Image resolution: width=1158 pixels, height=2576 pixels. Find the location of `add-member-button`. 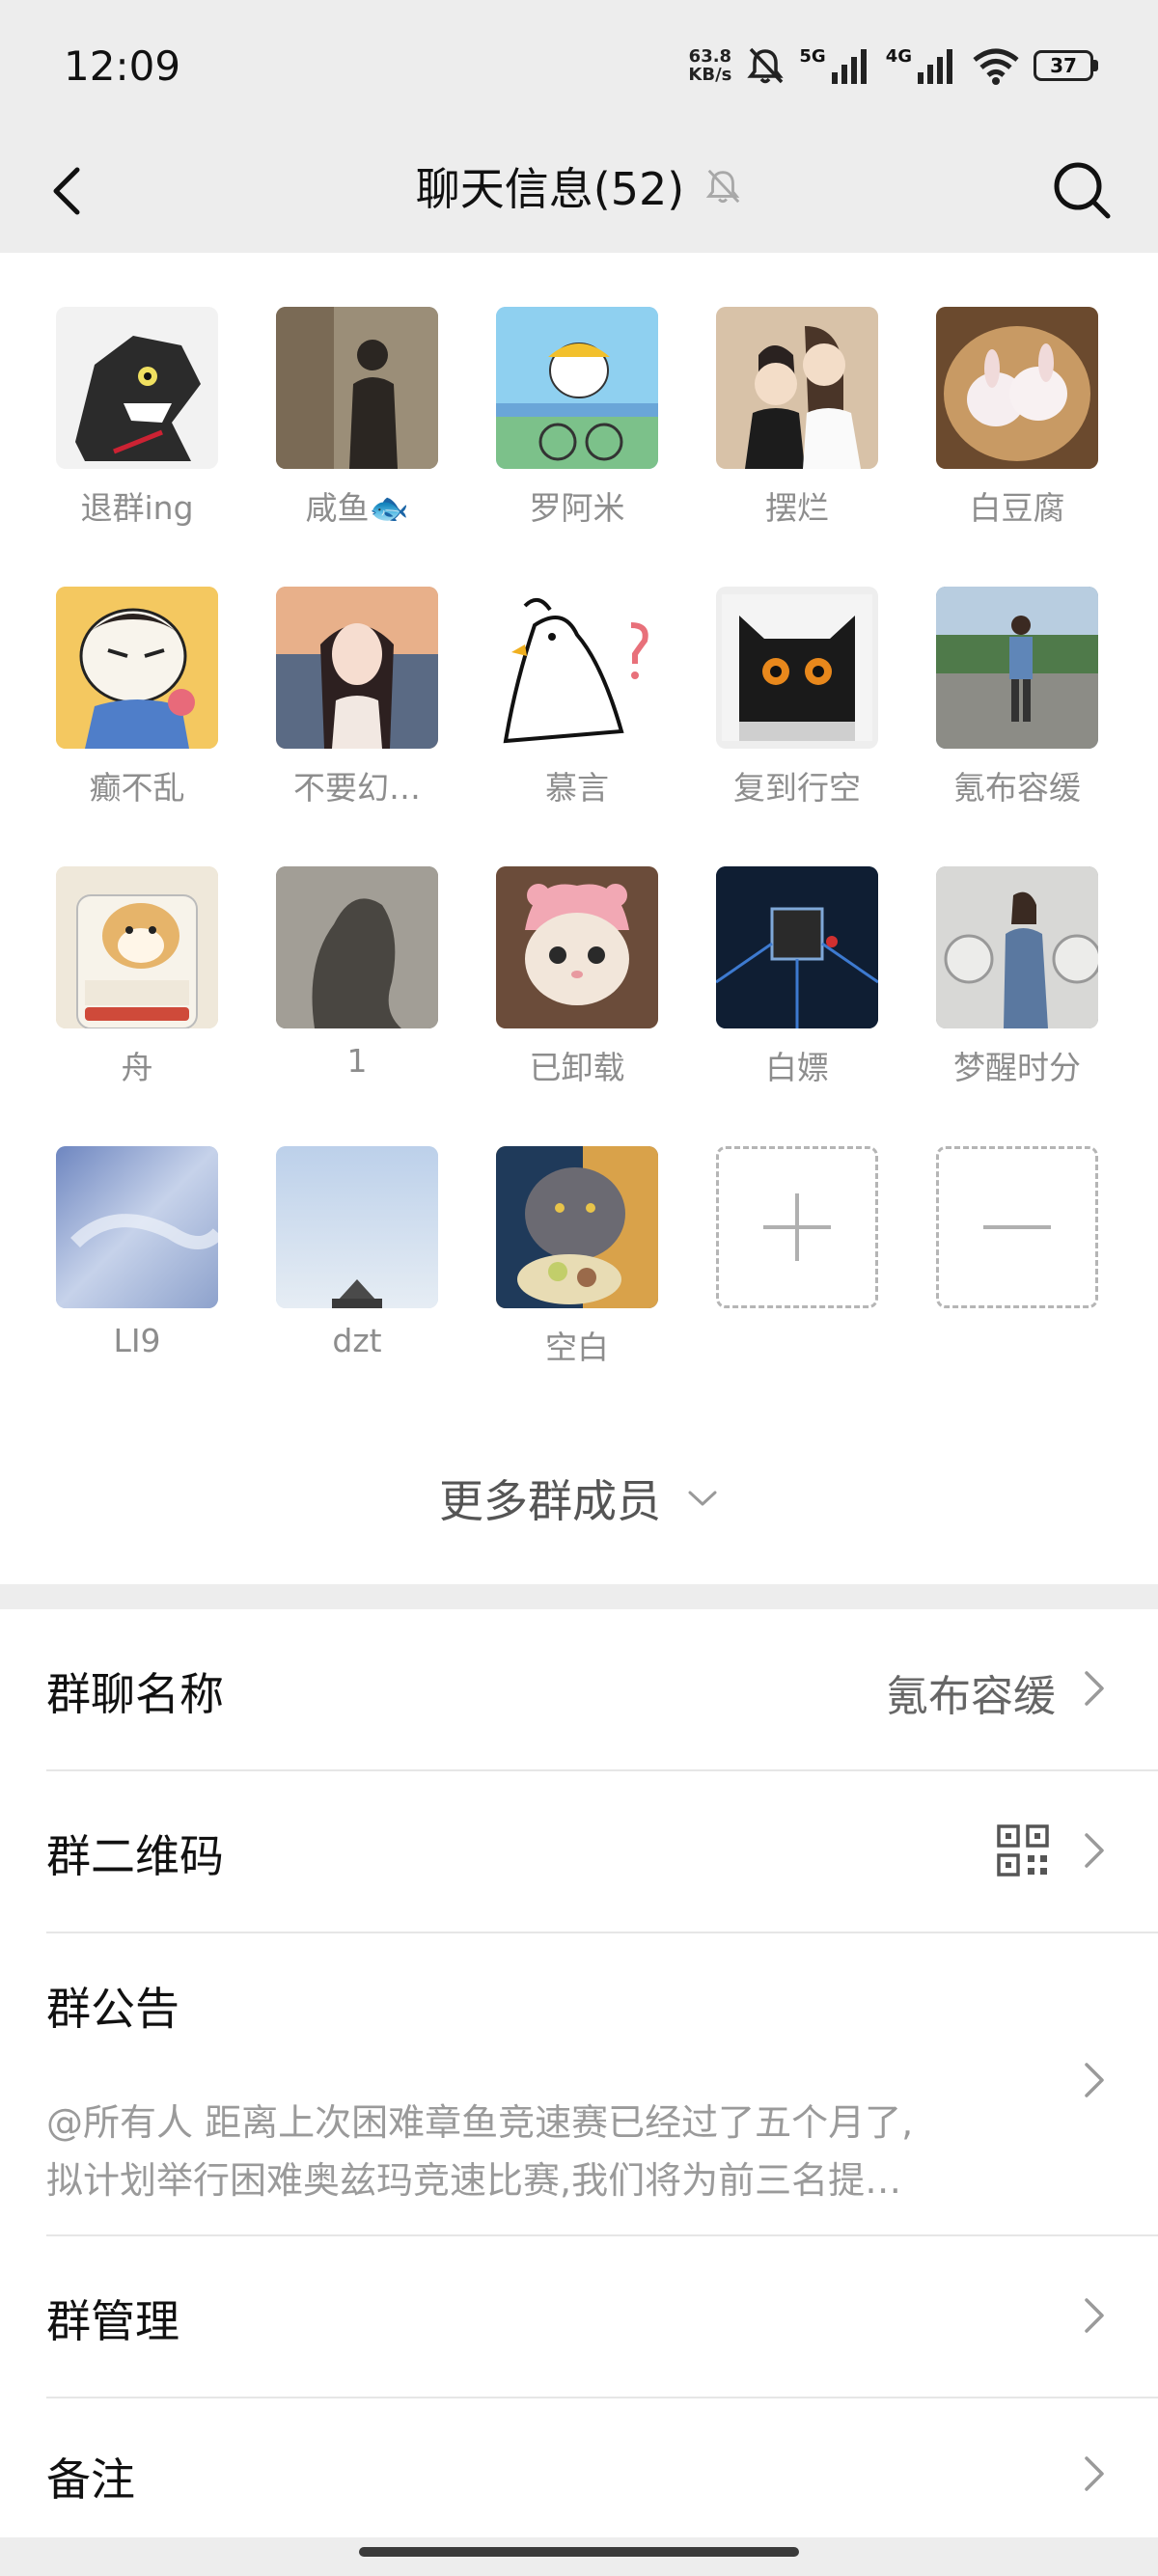

add-member-button is located at coordinates (797, 1208).